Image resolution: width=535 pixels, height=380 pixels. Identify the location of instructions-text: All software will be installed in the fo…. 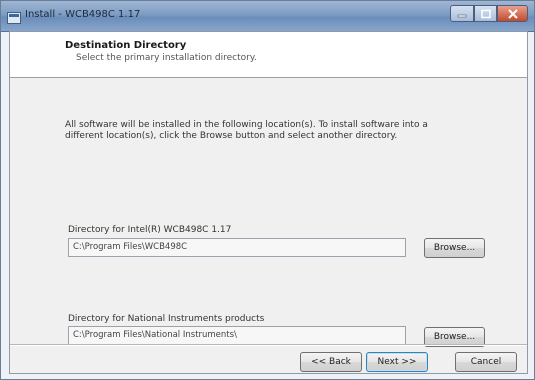
(246, 130).